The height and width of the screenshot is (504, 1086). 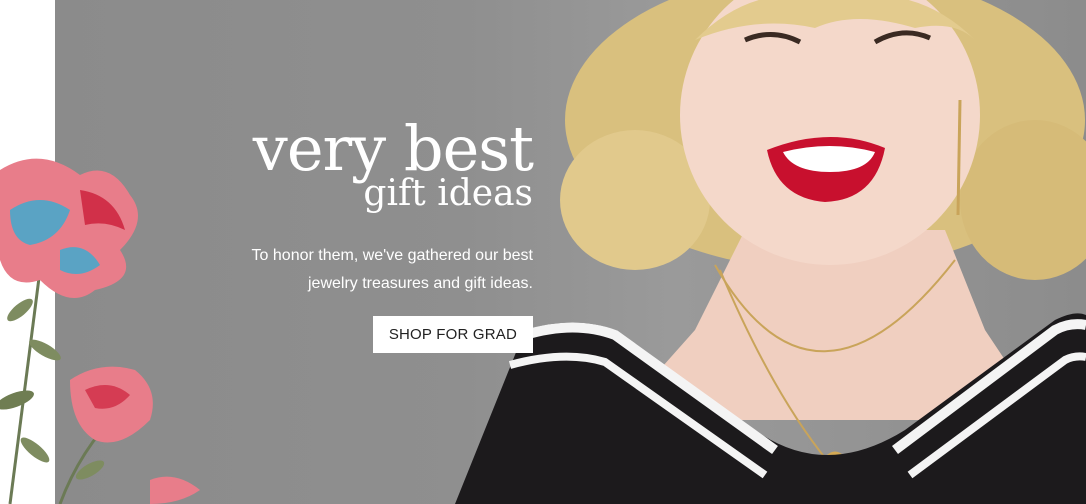 What do you see at coordinates (393, 148) in the screenshot?
I see `headline-line1: very best` at bounding box center [393, 148].